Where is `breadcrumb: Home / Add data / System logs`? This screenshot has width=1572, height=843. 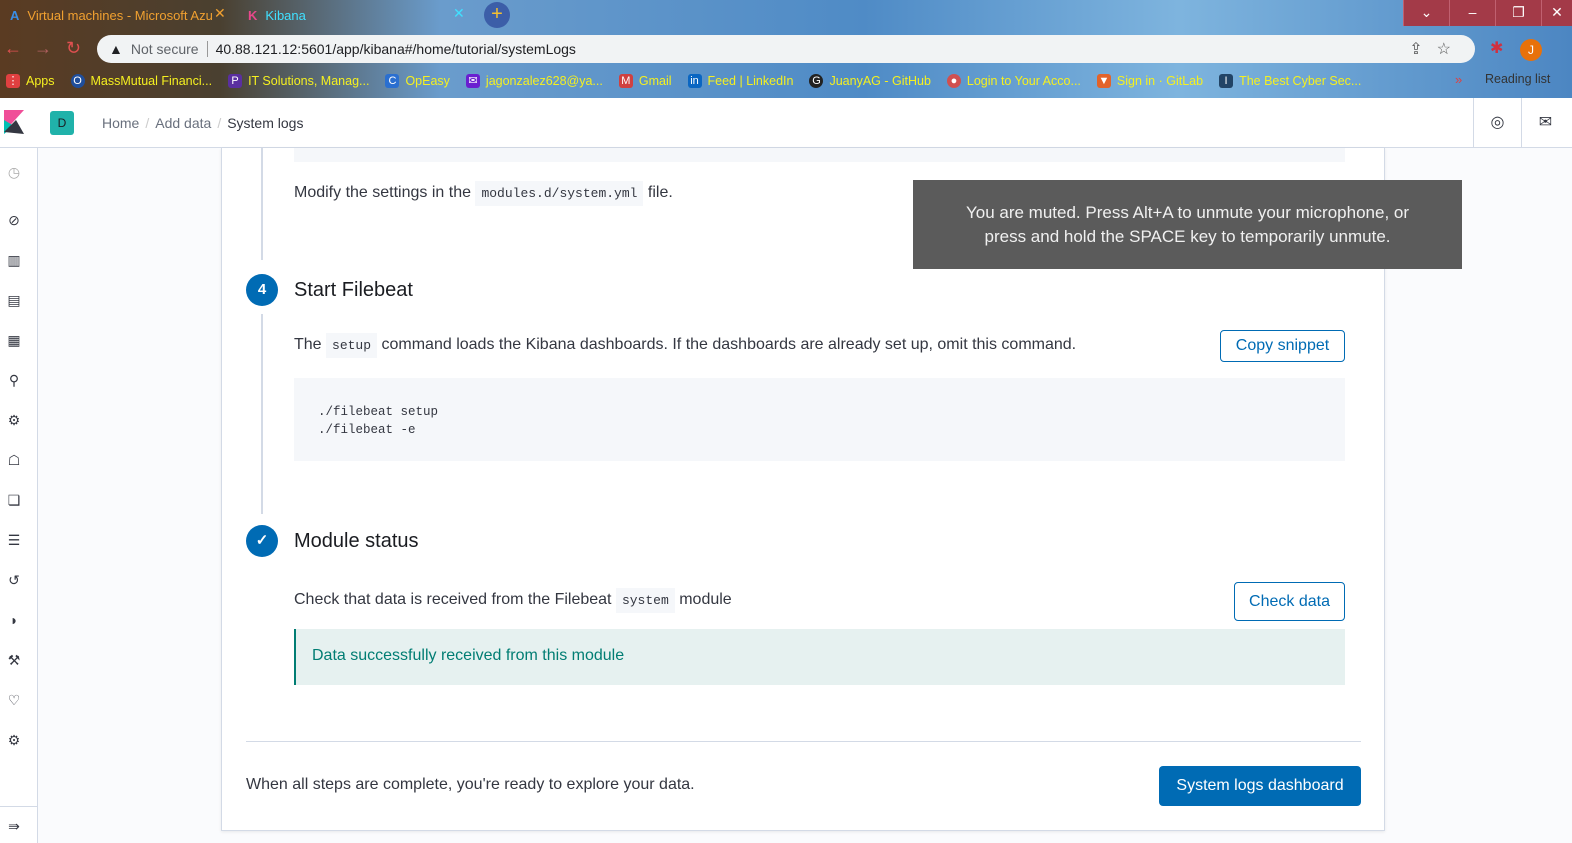
breadcrumb: Home / Add data / System logs is located at coordinates (203, 123).